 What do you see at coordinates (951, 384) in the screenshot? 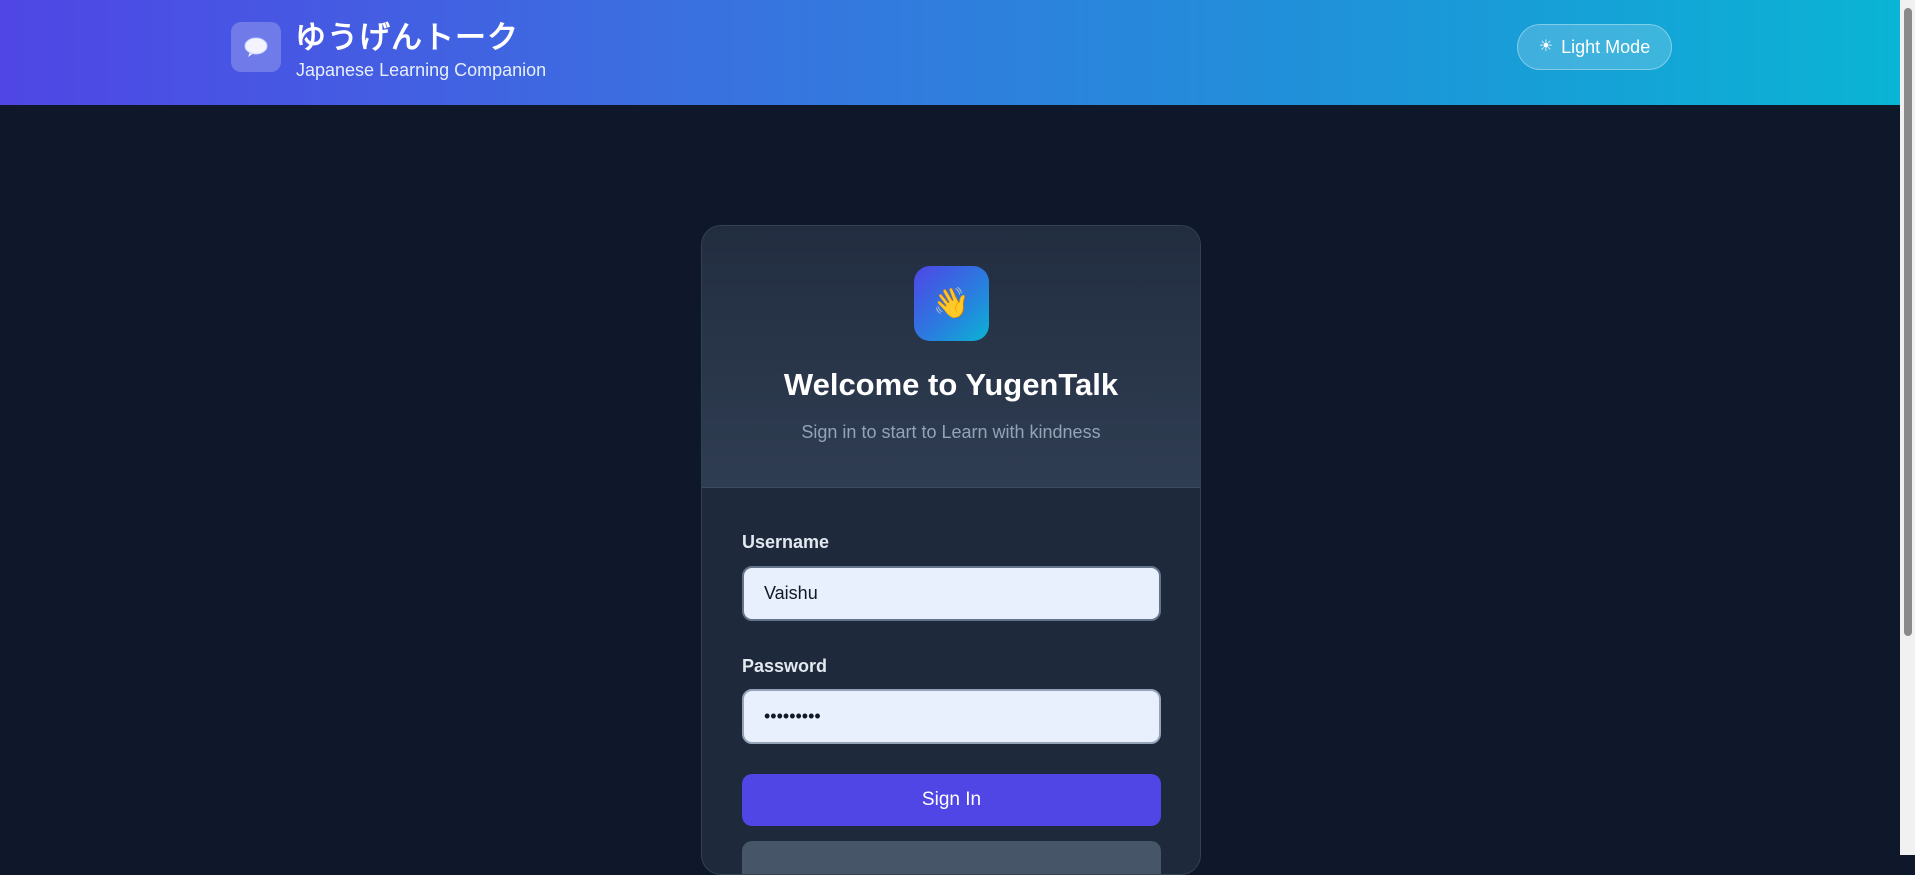
I see `welcome-title: Welcome to YugenTalk` at bounding box center [951, 384].